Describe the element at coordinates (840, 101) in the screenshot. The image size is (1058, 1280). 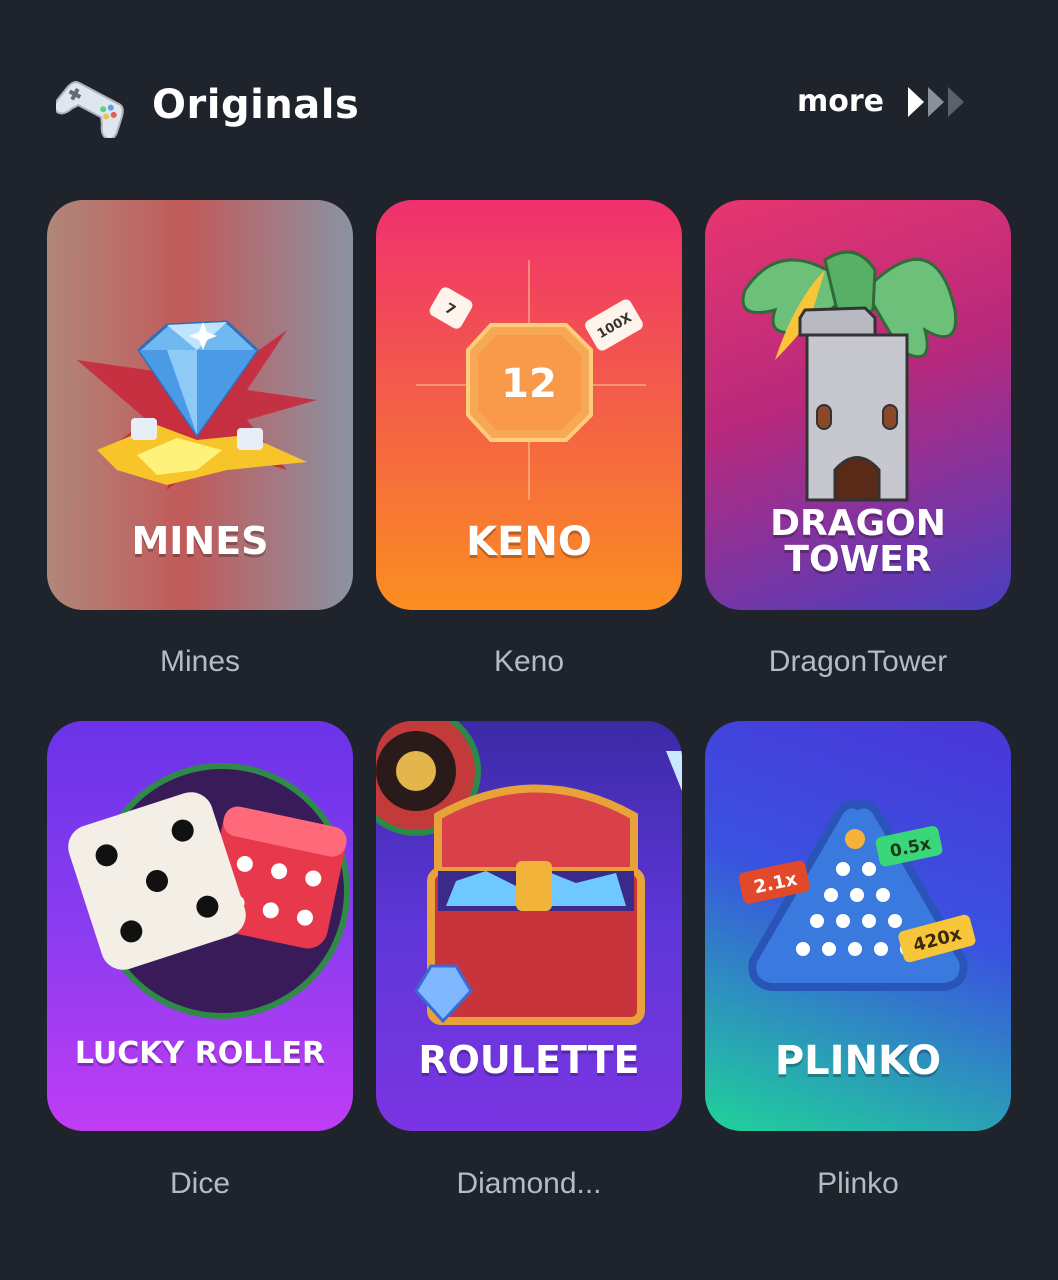
I see `more-label: more` at that location.